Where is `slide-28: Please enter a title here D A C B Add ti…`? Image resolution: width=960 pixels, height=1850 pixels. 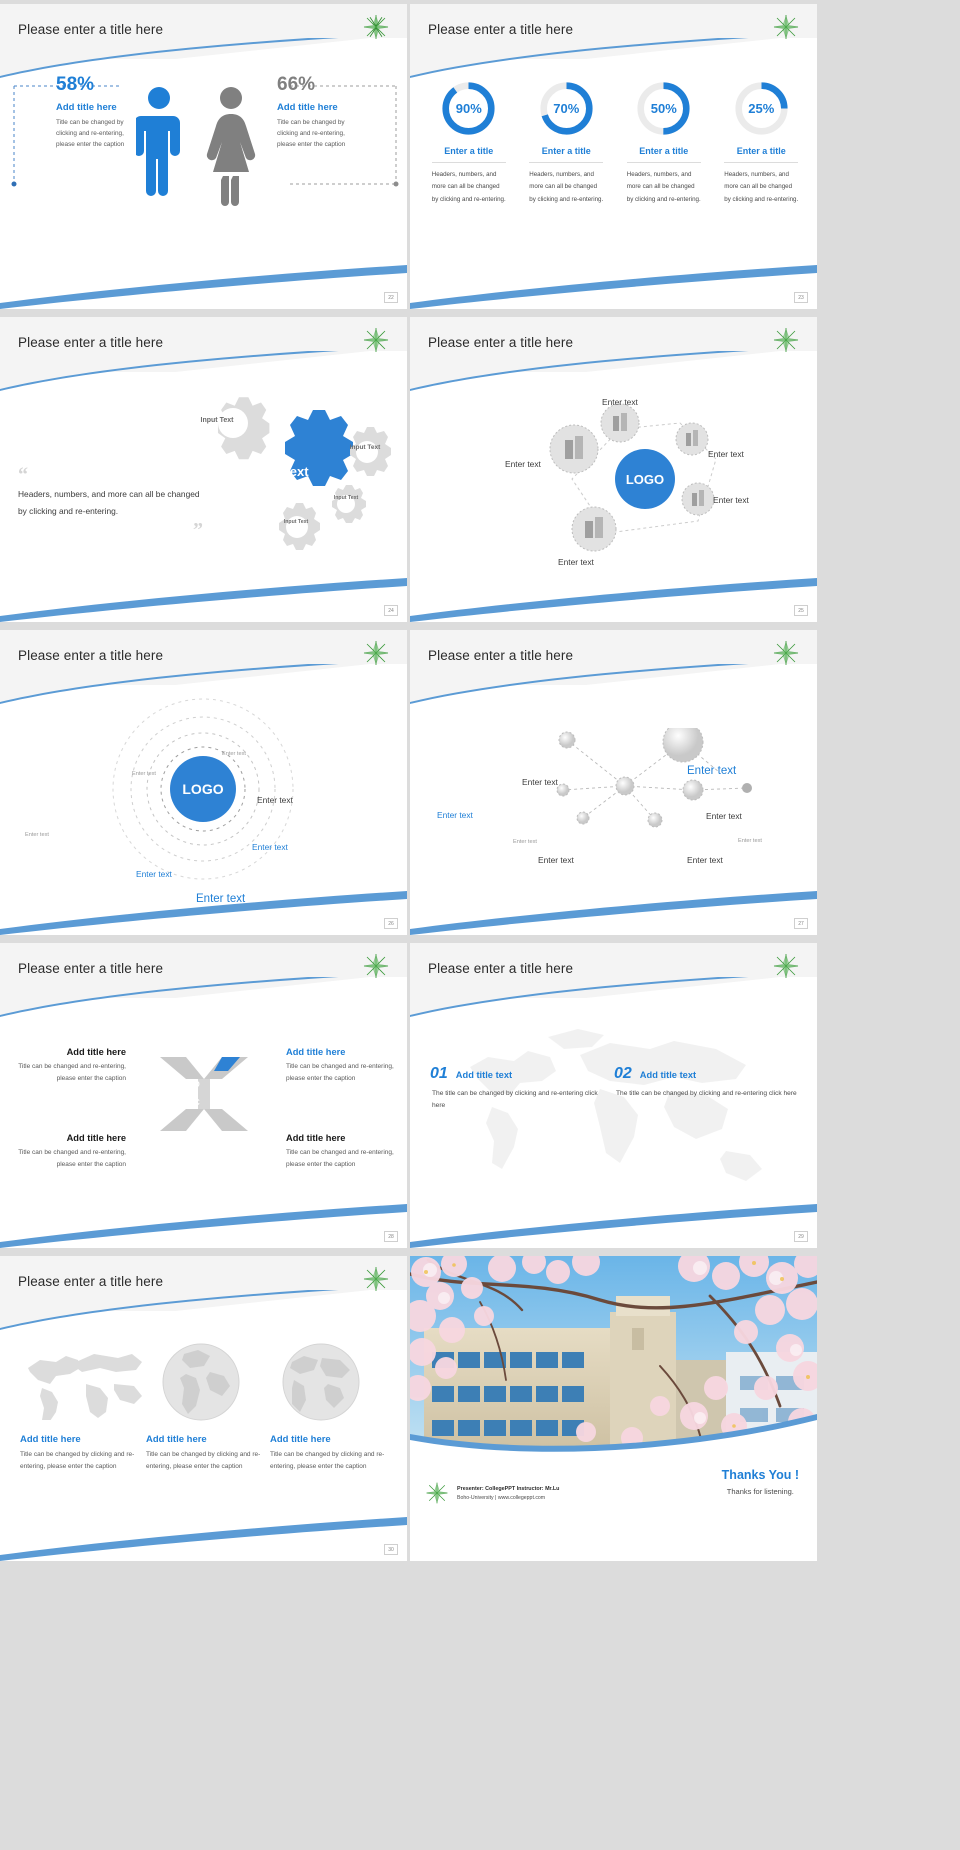
slide-28: Please enter a title here D A C B Add ti… is located at coordinates (203, 1095).